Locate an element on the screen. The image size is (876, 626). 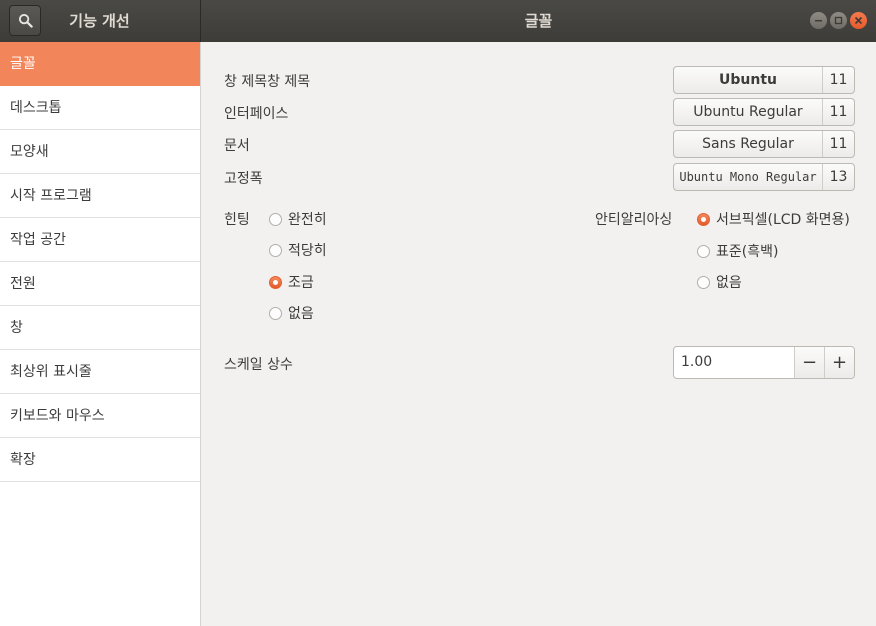
interface-font-button: Ubuntu Regular 11 is located at coordinates (764, 112).